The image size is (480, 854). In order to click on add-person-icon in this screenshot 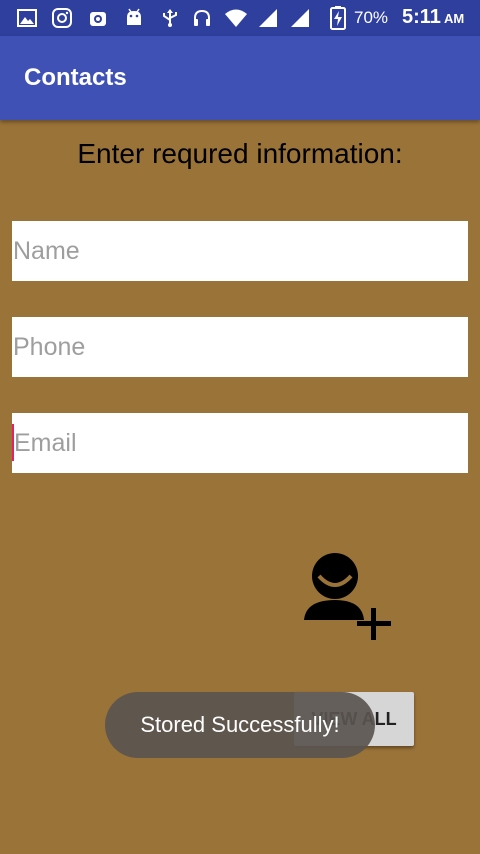, I will do `click(347, 596)`.